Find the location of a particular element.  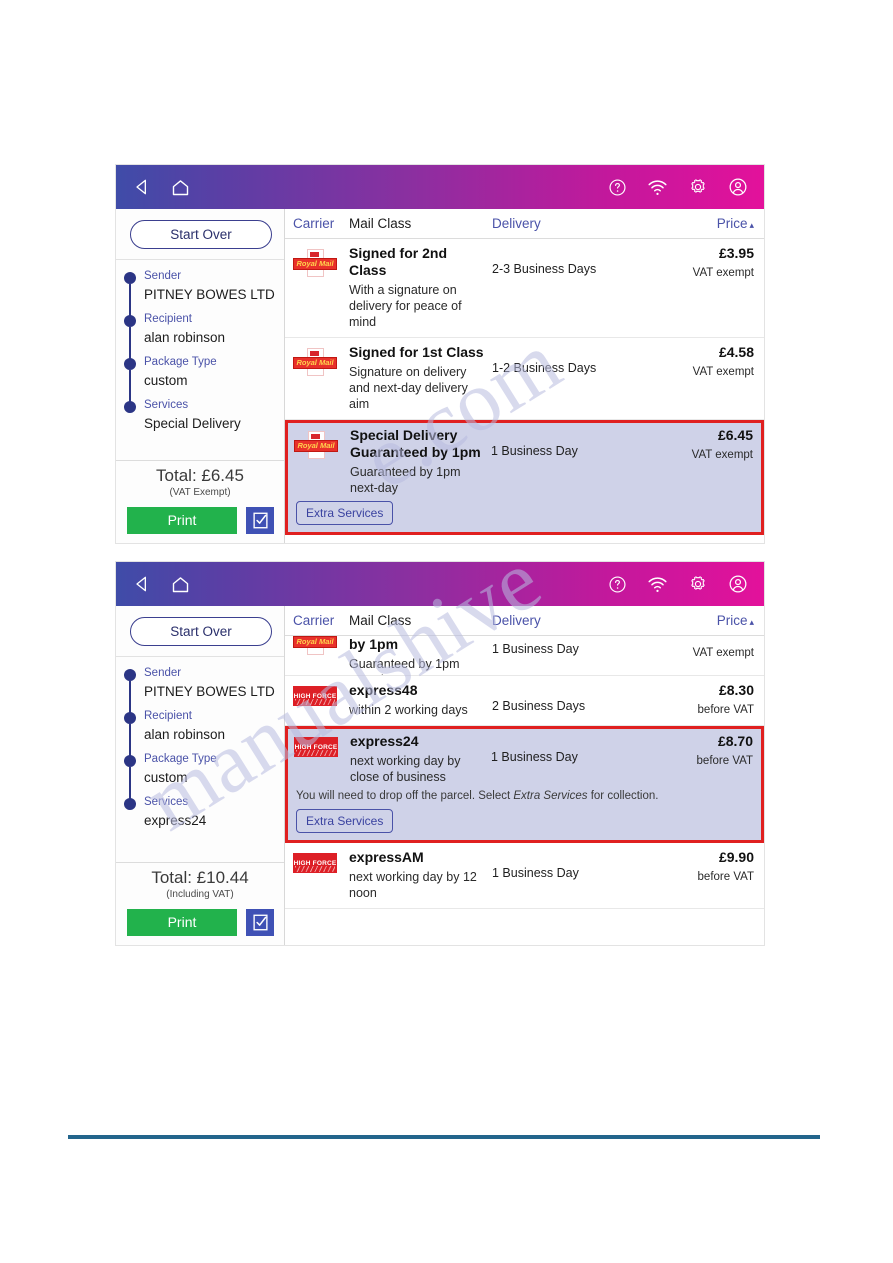

step-label: Package Type is located at coordinates (180, 362).